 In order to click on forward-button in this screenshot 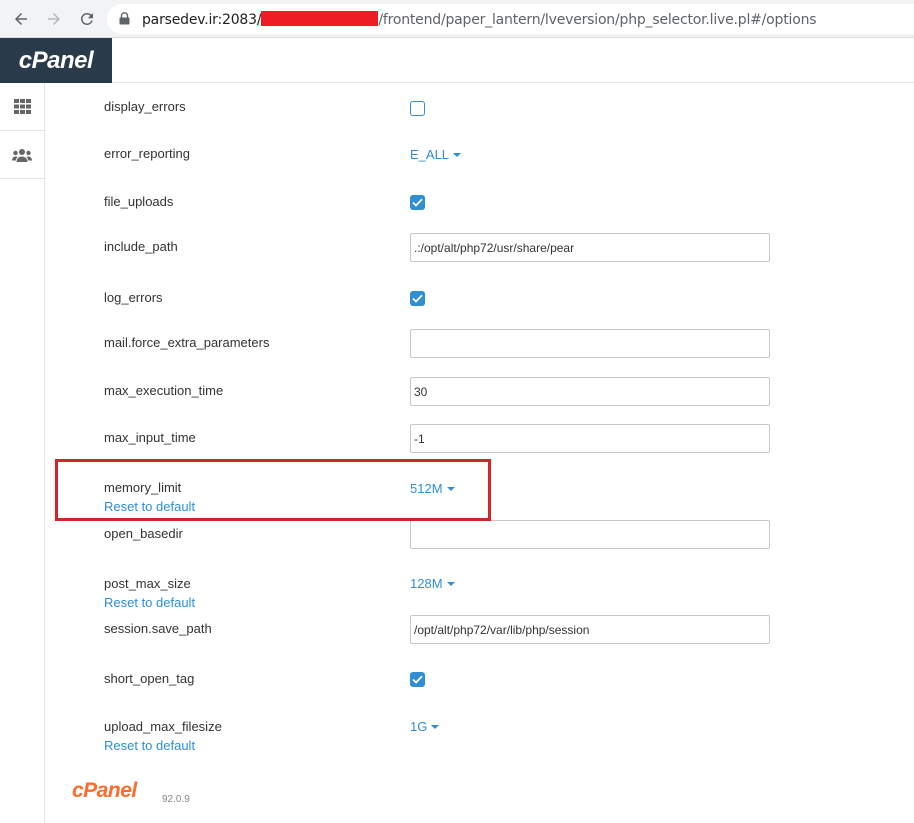, I will do `click(54, 19)`.